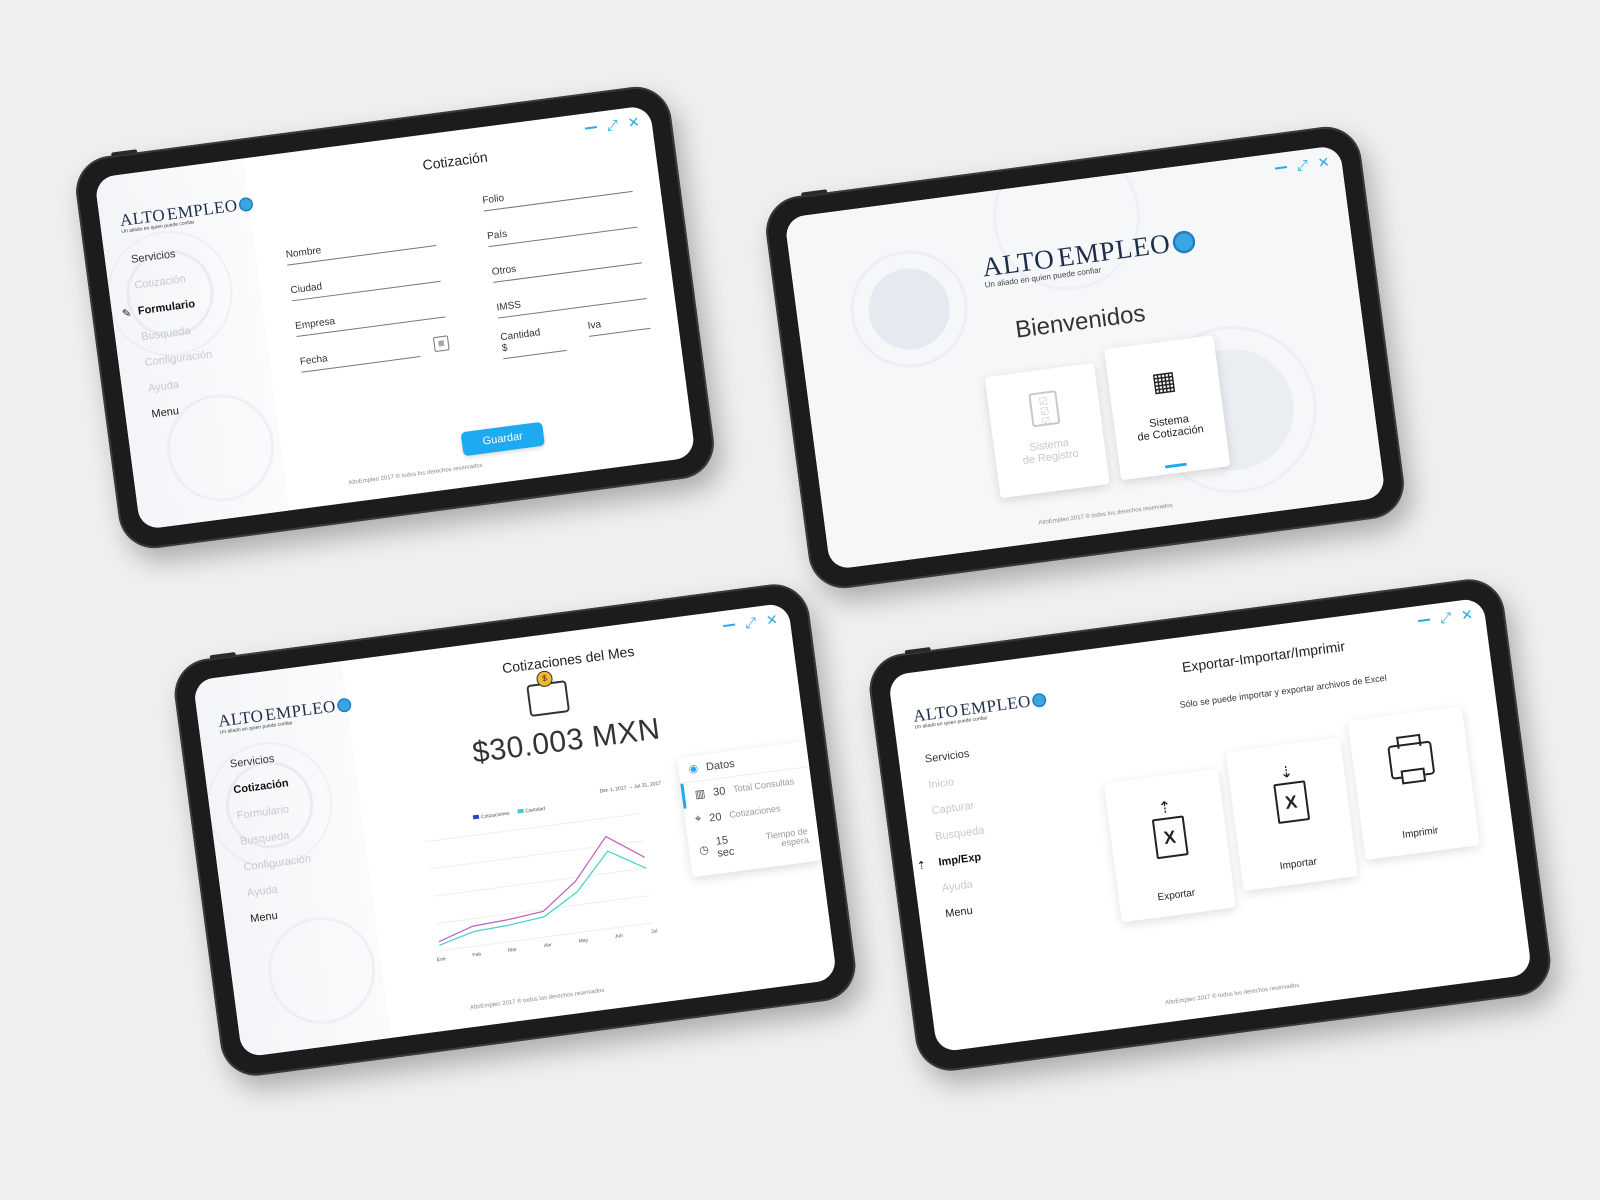  I want to click on sidebar-item-capturar: Capturar, so click(986, 804).